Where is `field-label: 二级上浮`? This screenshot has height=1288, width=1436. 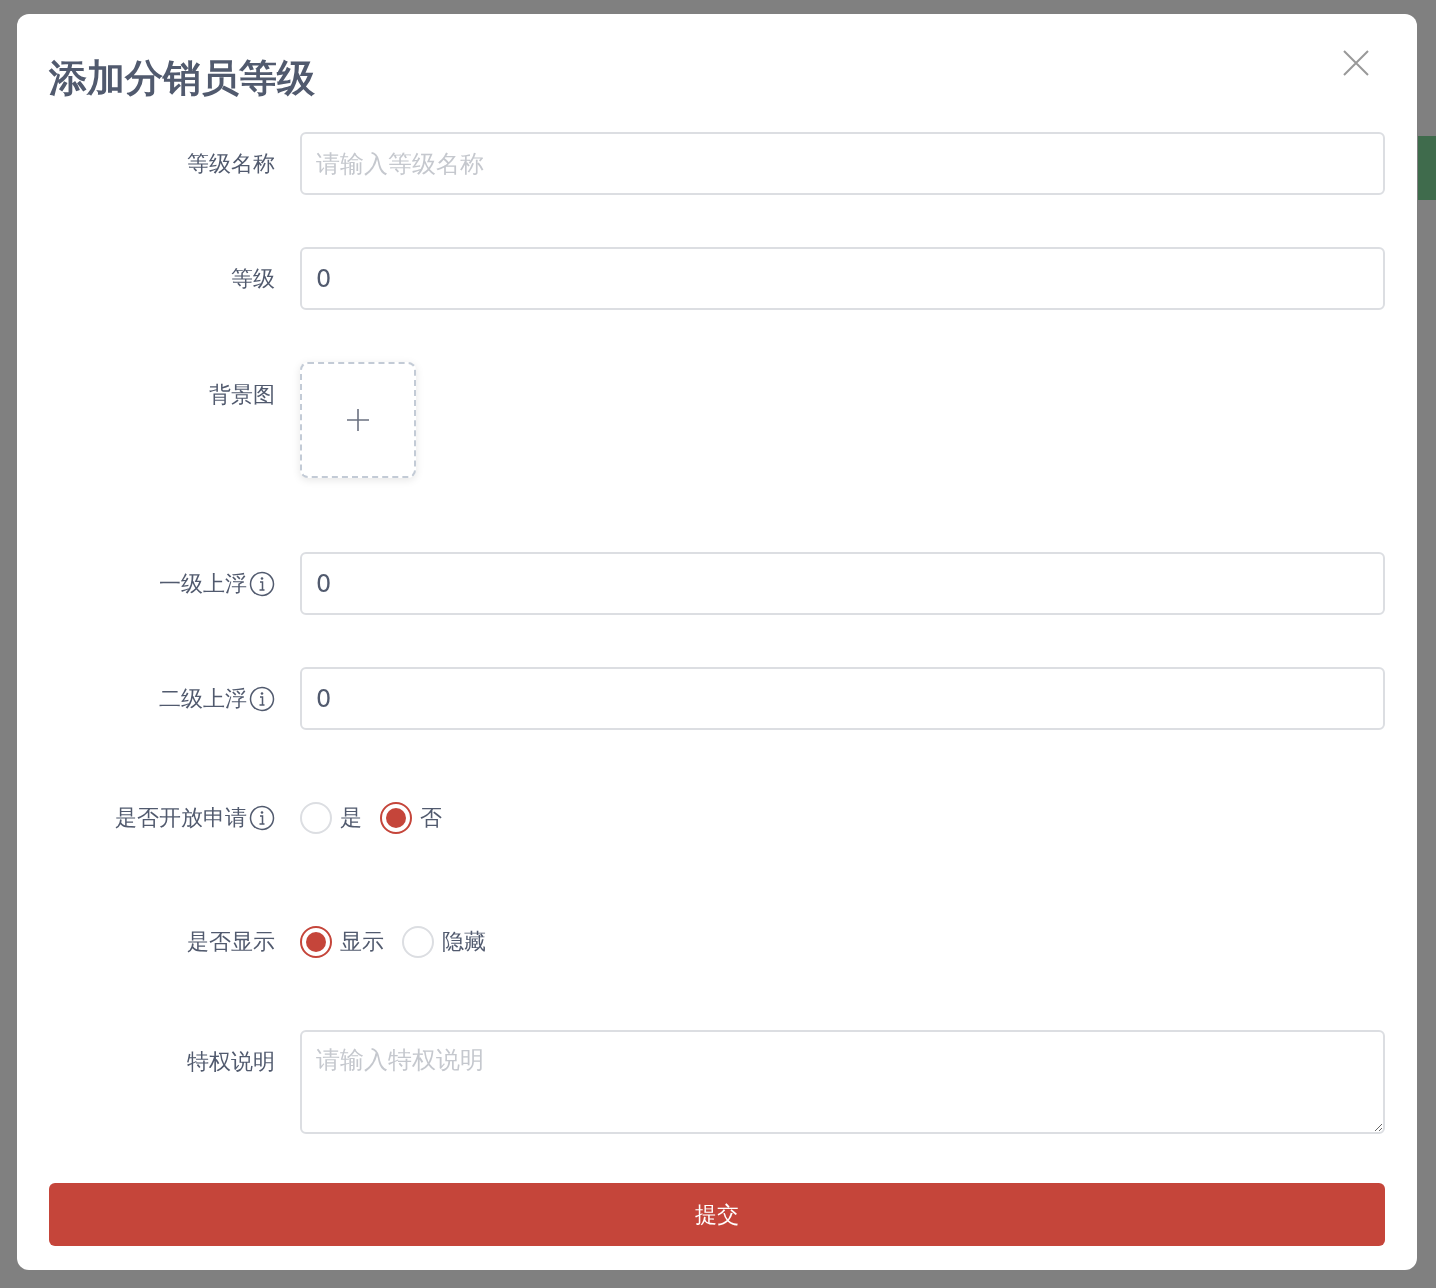
field-label: 二级上浮 is located at coordinates (203, 698).